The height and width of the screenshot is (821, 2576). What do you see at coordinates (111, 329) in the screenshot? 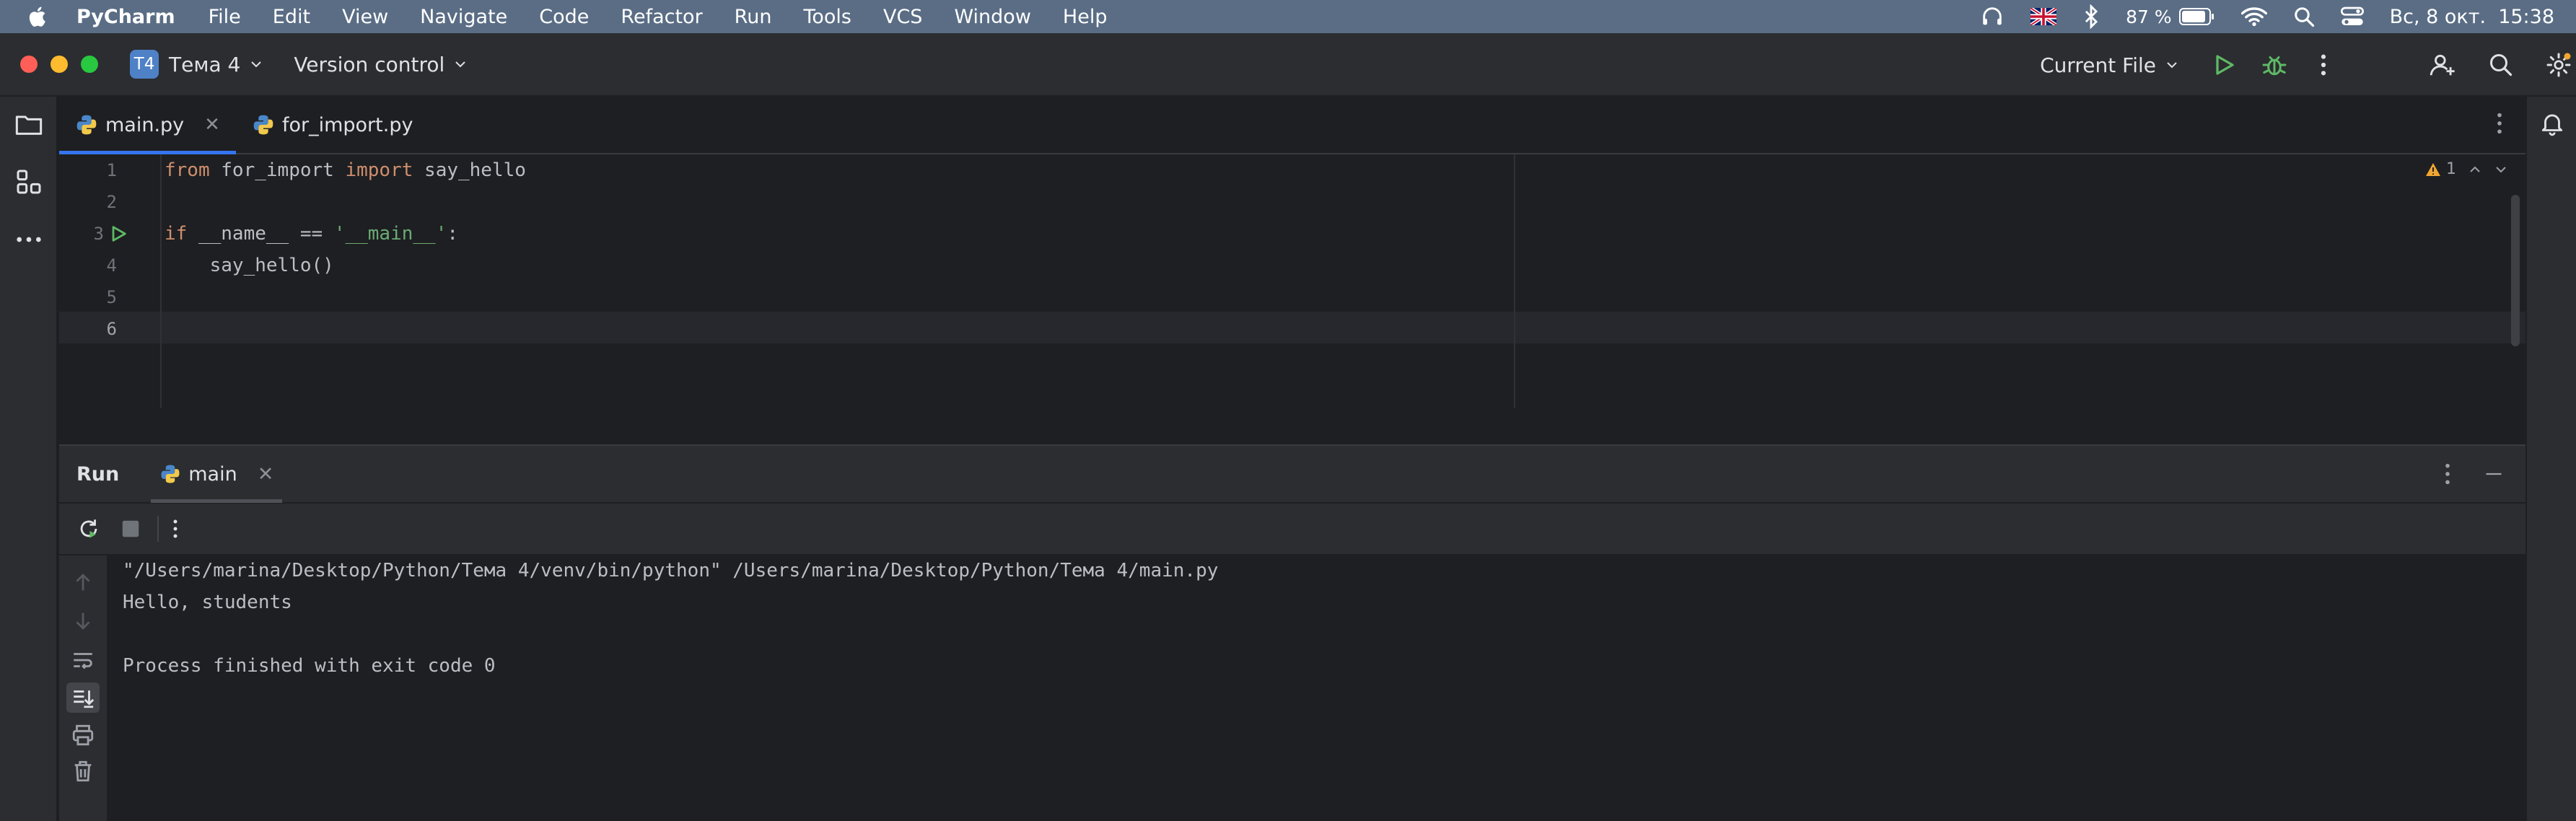
I see `line-number: 6` at bounding box center [111, 329].